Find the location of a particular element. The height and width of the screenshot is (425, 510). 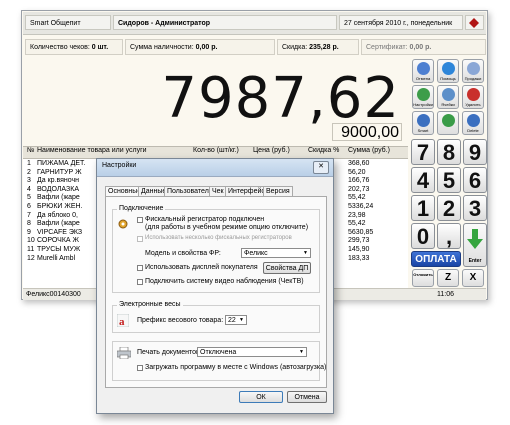

side-button-label: Помощь is located at coordinates (448, 78).